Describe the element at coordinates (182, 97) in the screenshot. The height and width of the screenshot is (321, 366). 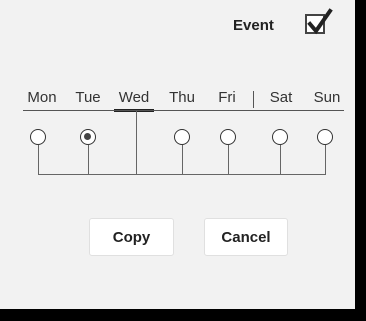
I see `day-thu: Thu` at that location.